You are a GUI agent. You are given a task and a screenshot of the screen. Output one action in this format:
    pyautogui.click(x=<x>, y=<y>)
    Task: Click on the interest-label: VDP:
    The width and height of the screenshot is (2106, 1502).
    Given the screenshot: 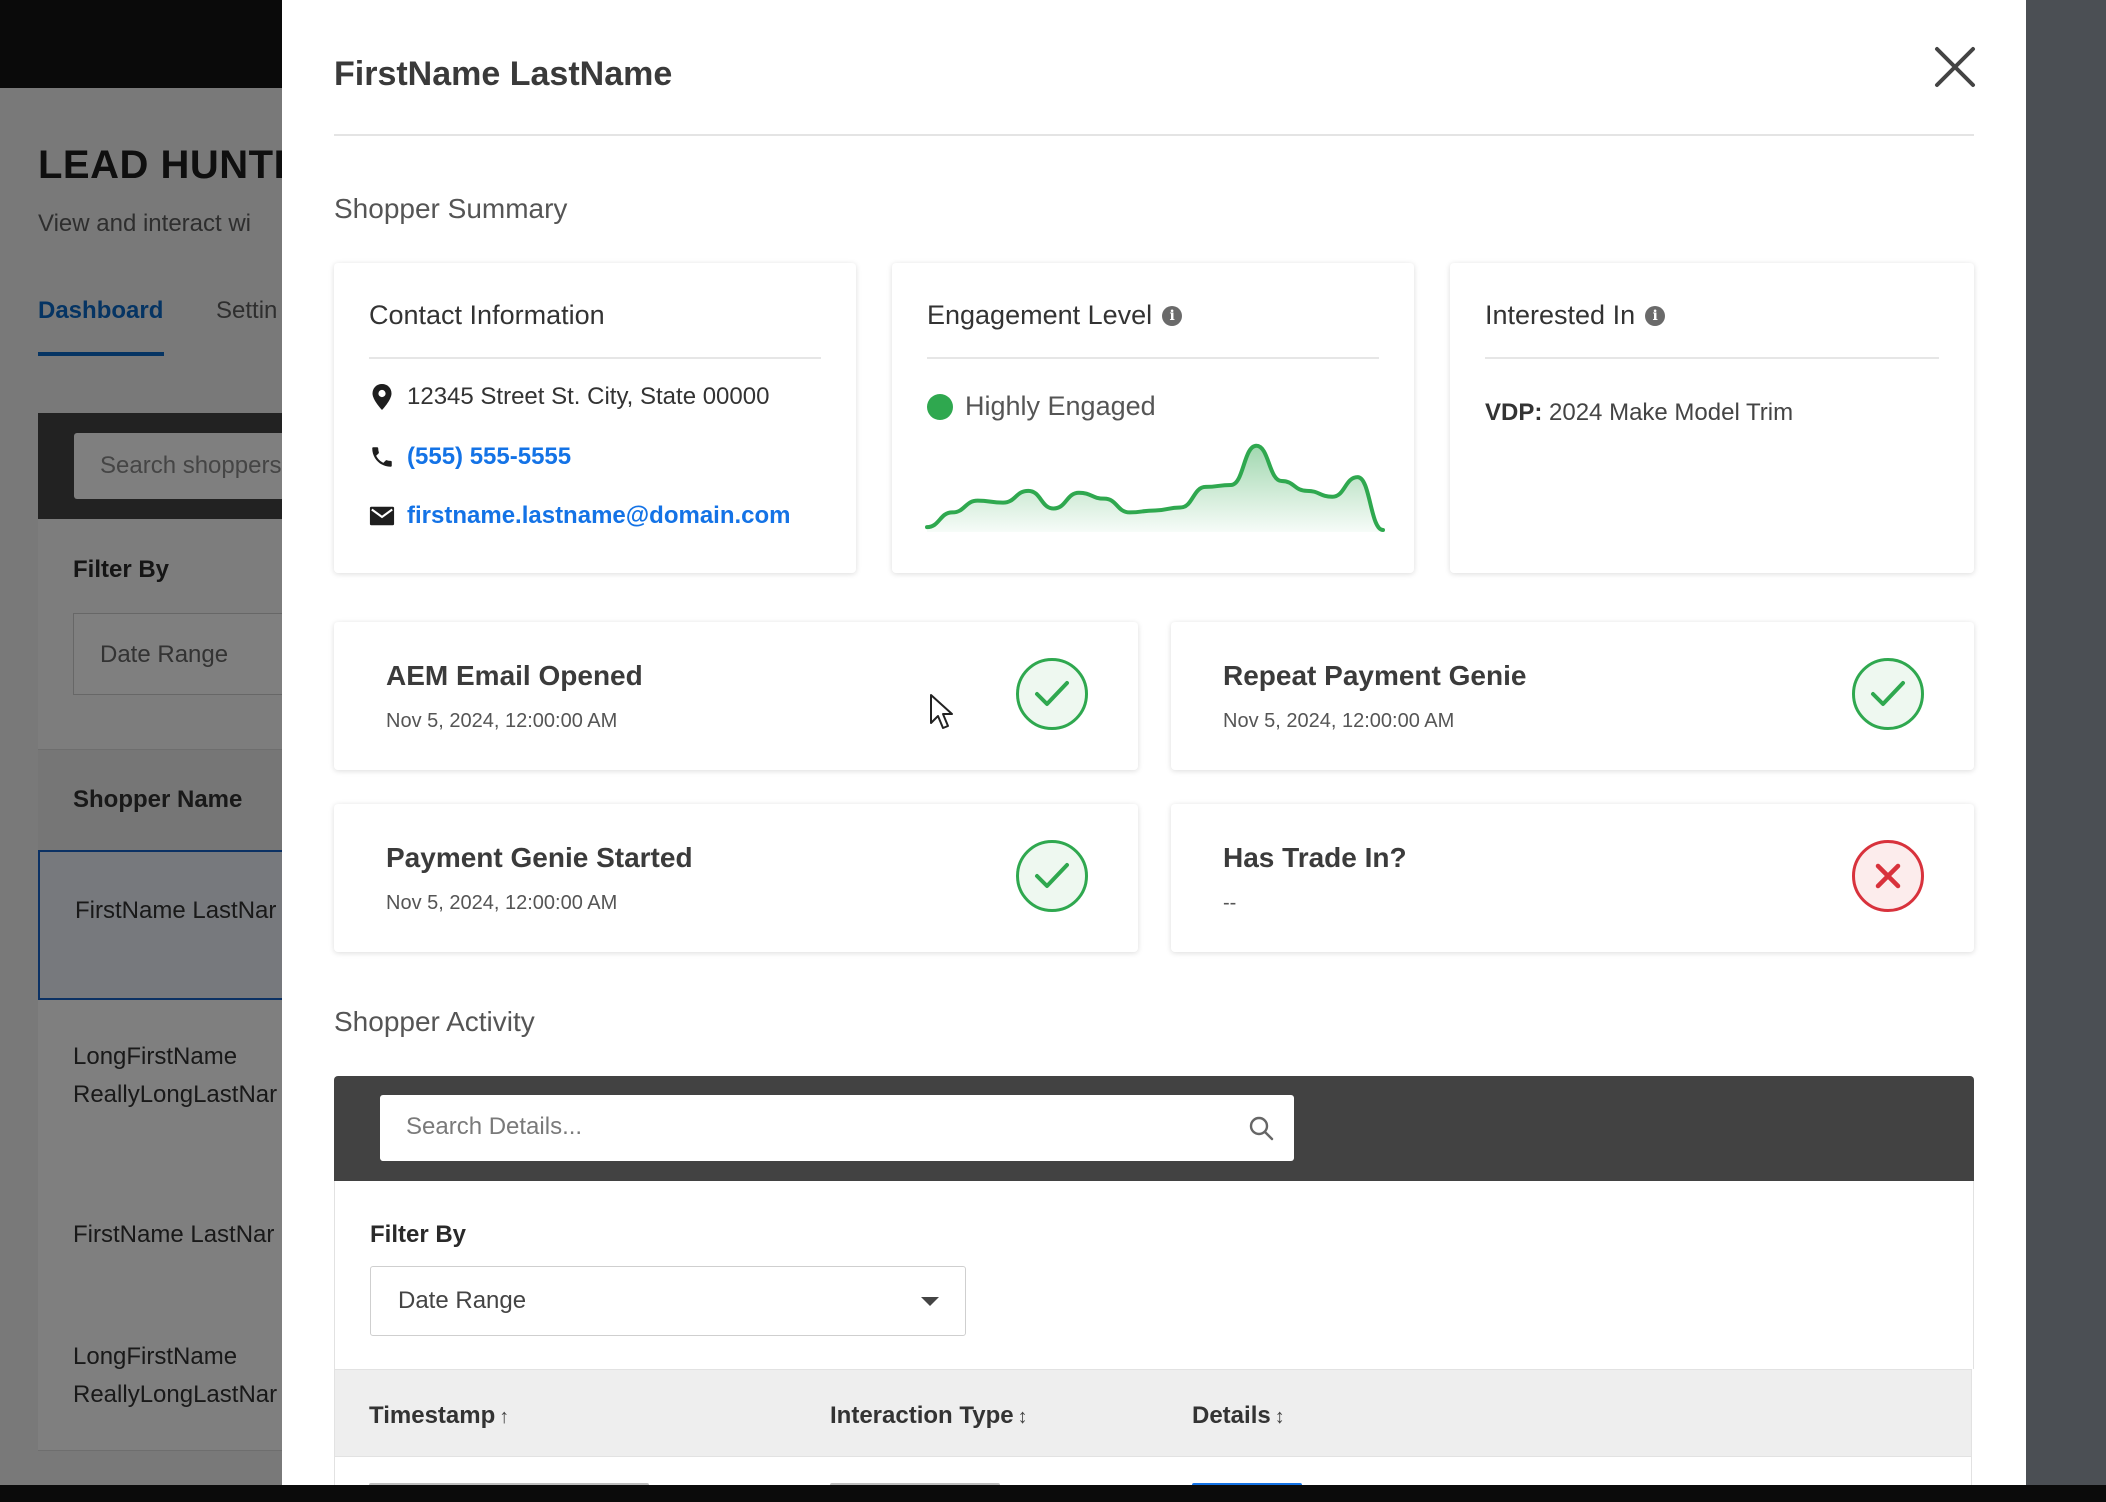 What is the action you would take?
    pyautogui.click(x=1514, y=412)
    